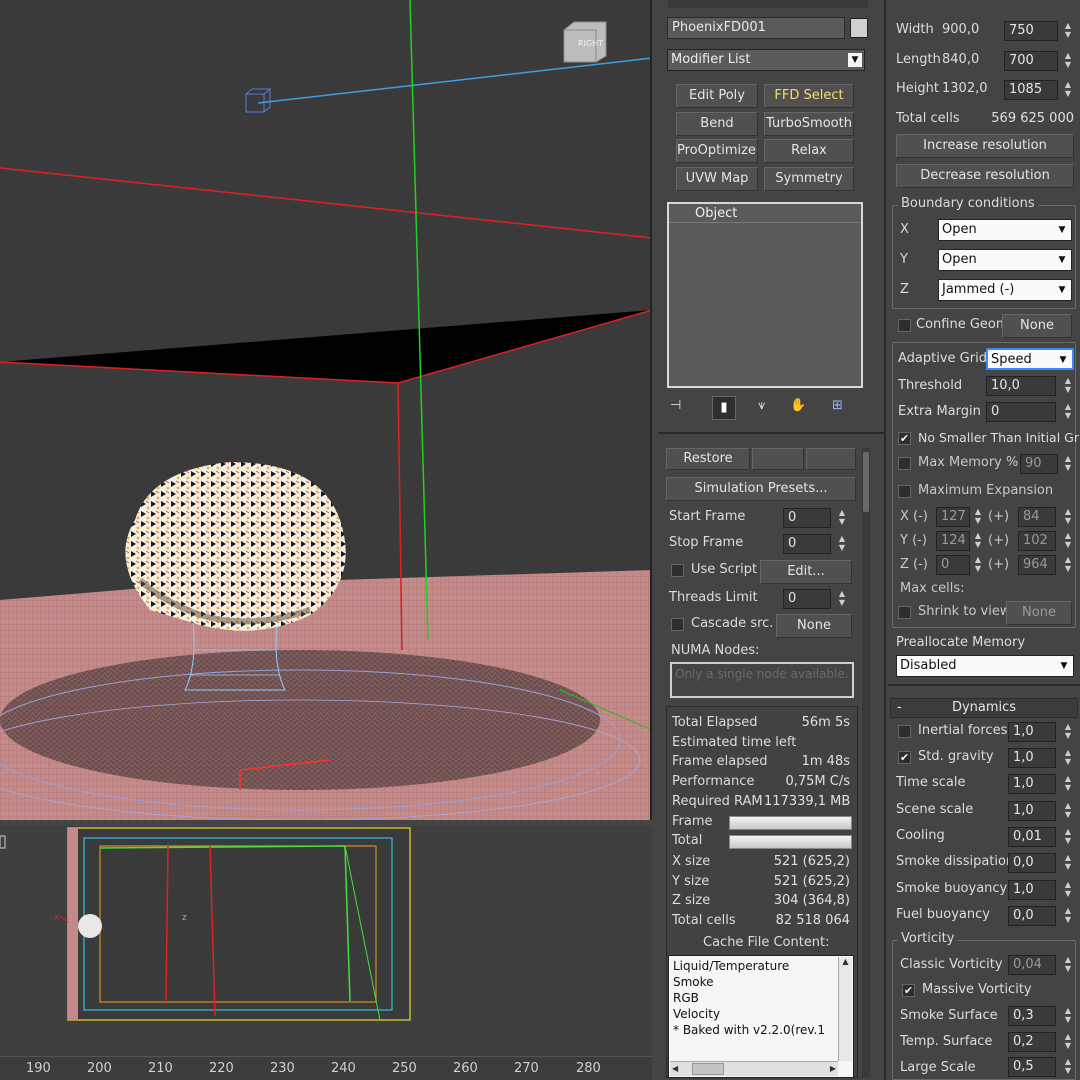 The height and width of the screenshot is (1080, 1080). I want to click on modifier-button: Edit Poly, so click(717, 96).